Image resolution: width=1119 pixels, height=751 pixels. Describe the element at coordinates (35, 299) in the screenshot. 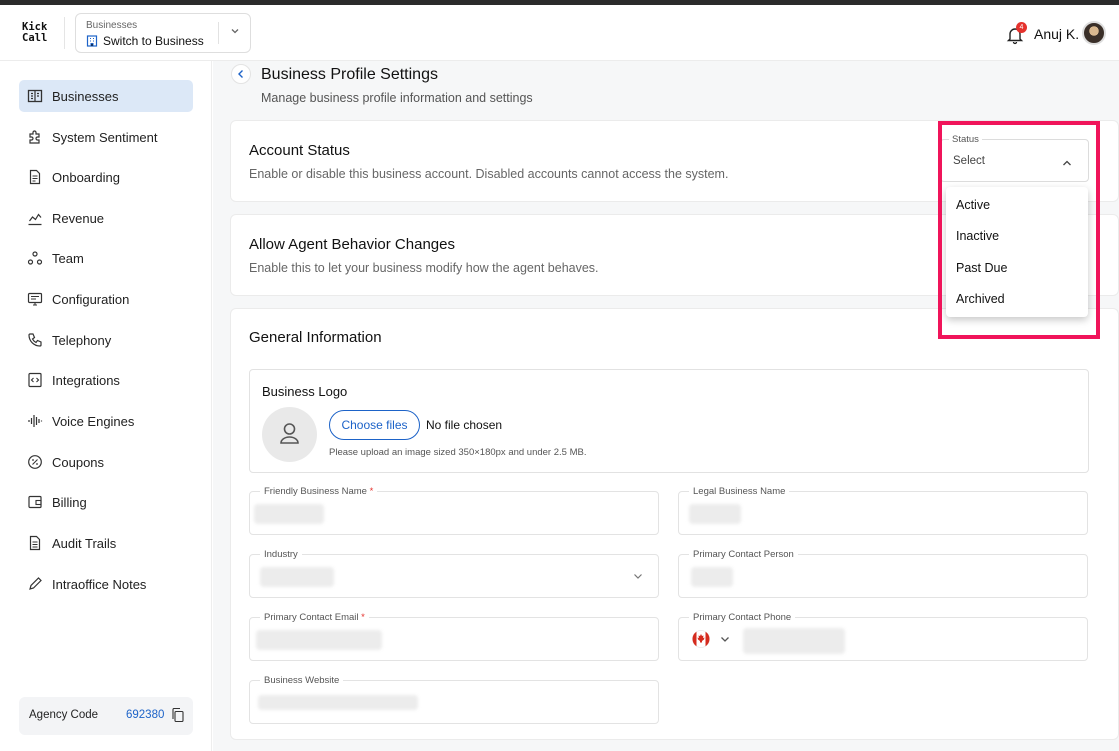

I see `config-icon` at that location.